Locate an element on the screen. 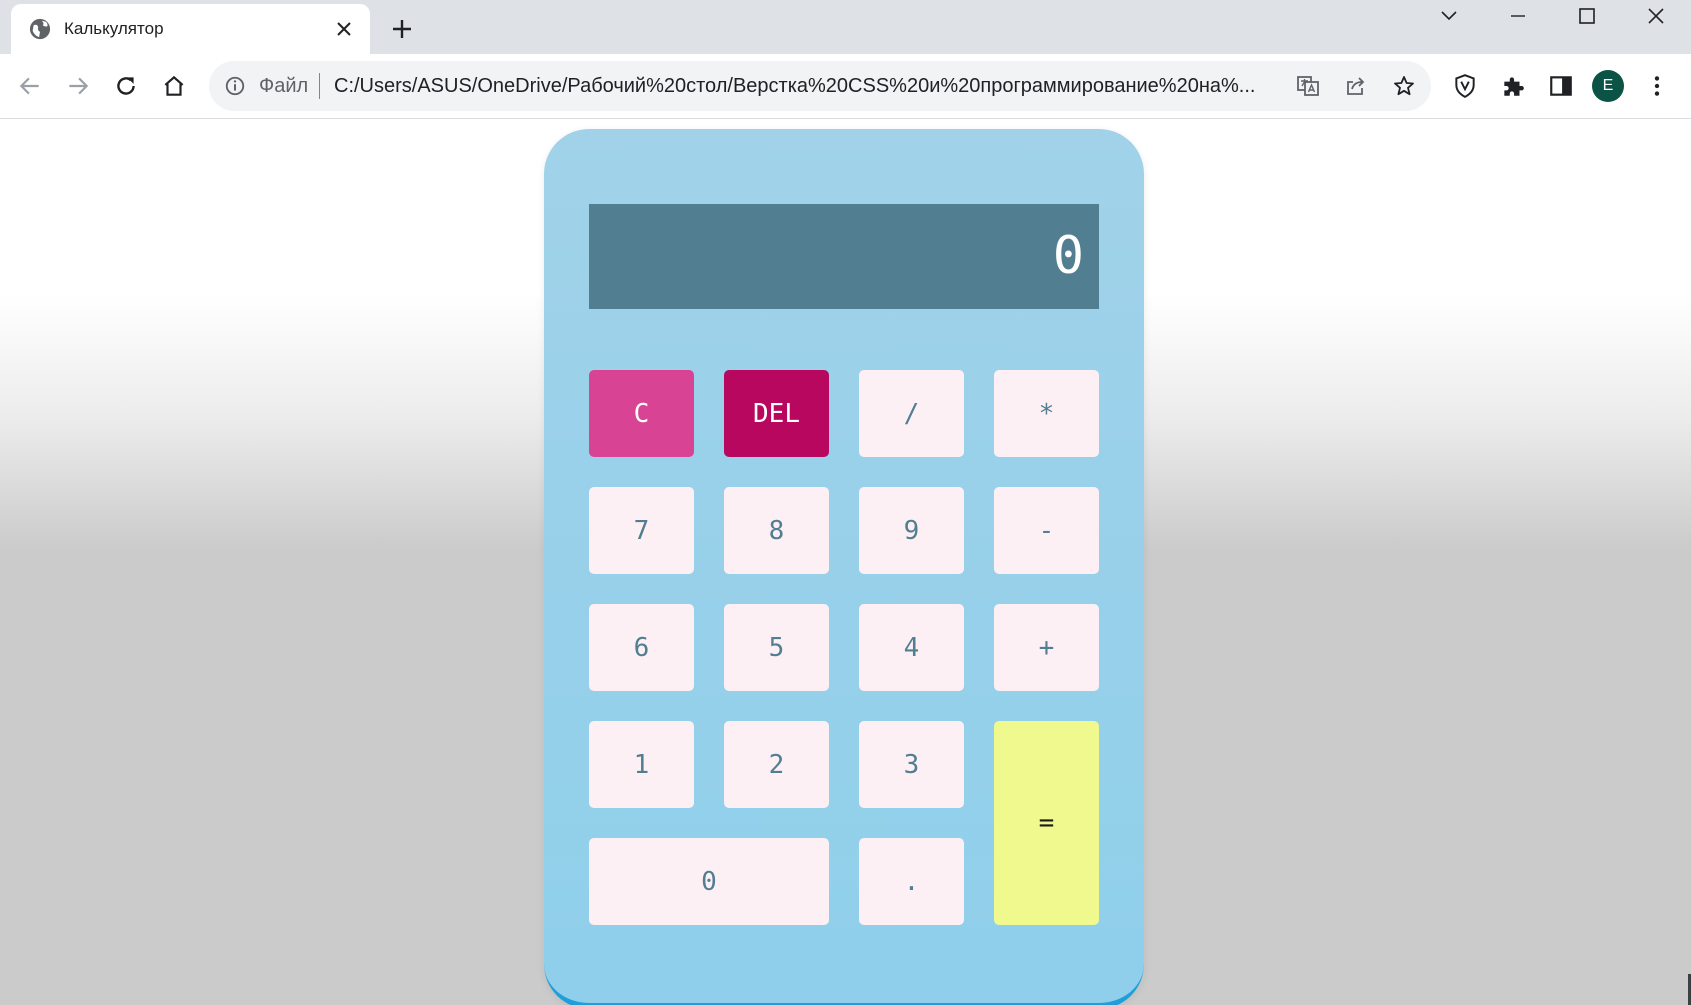 This screenshot has width=1691, height=1005. maximize-icon is located at coordinates (1587, 16).